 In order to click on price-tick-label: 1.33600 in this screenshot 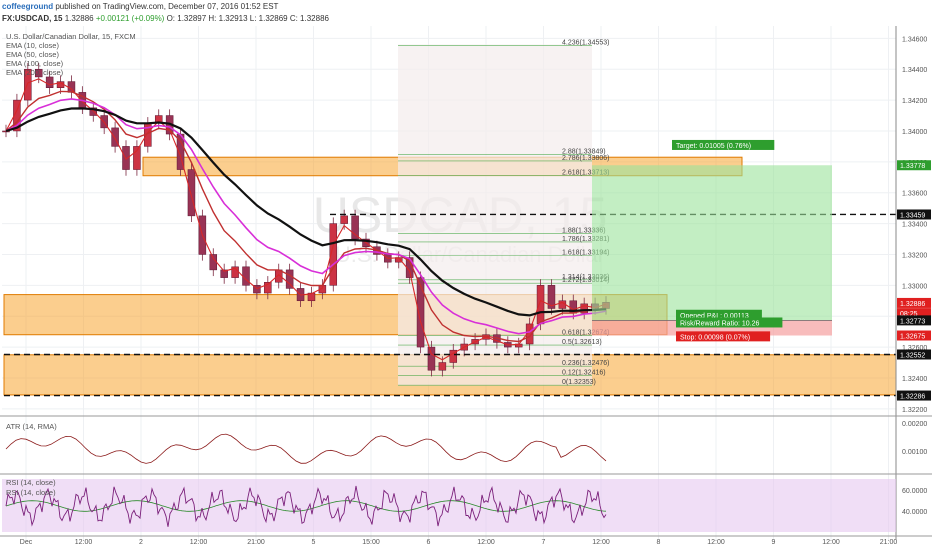, I will do `click(914, 194)`.